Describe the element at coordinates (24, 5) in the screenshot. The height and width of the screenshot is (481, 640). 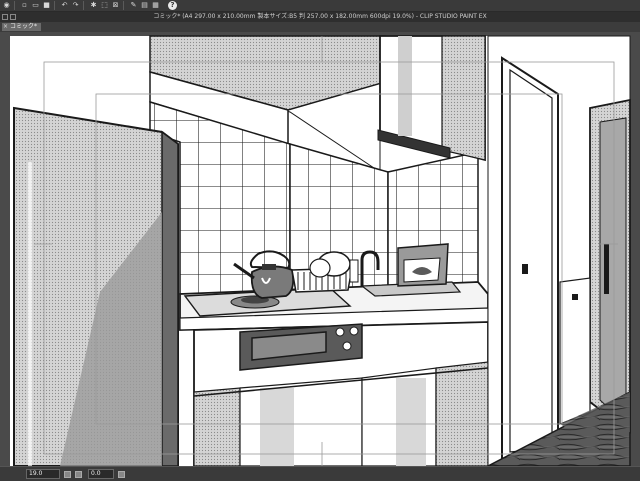
I see `new-file-icon: ▫` at that location.